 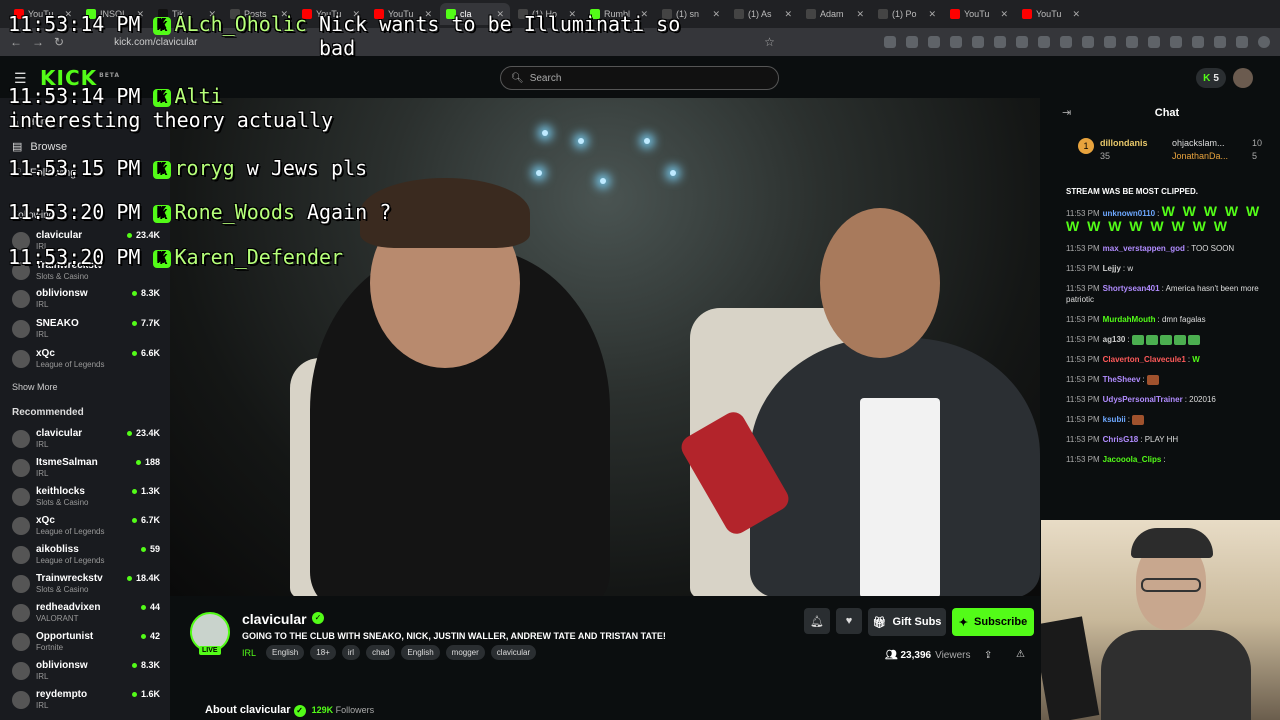 I want to click on browser-tab: (1) Po ✕, so click(x=907, y=14).